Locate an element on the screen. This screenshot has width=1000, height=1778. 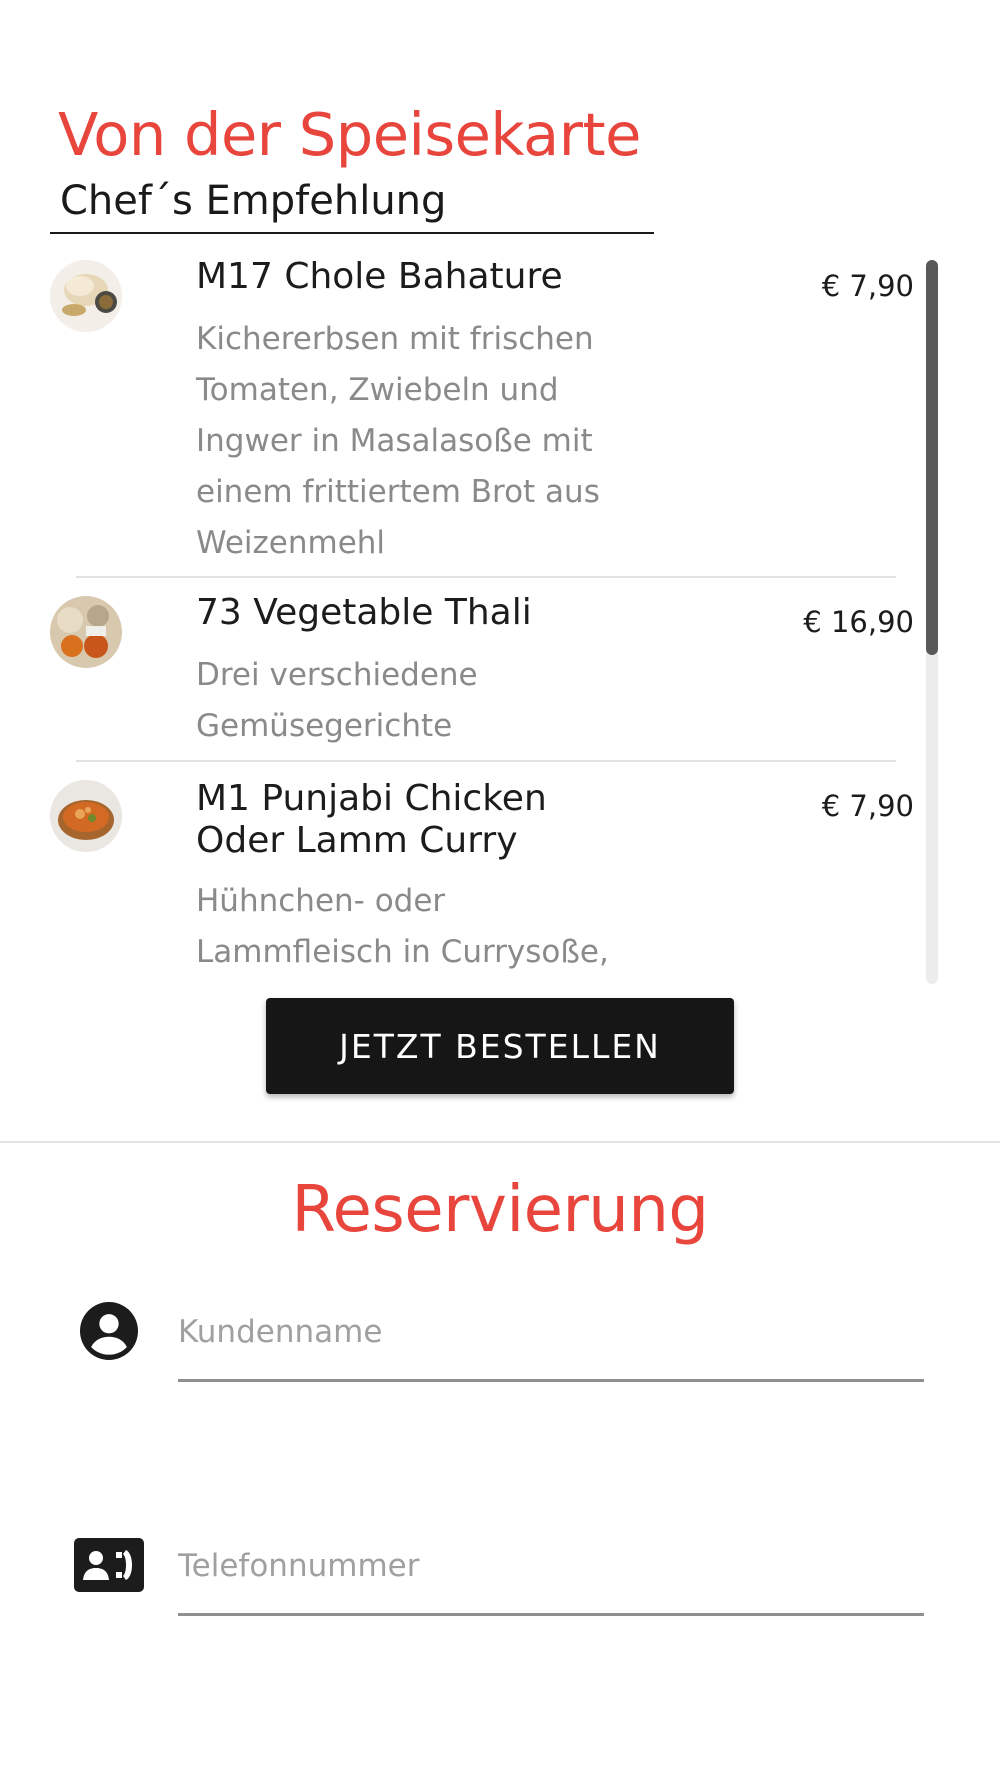
phone-number-input is located at coordinates (551, 1566).